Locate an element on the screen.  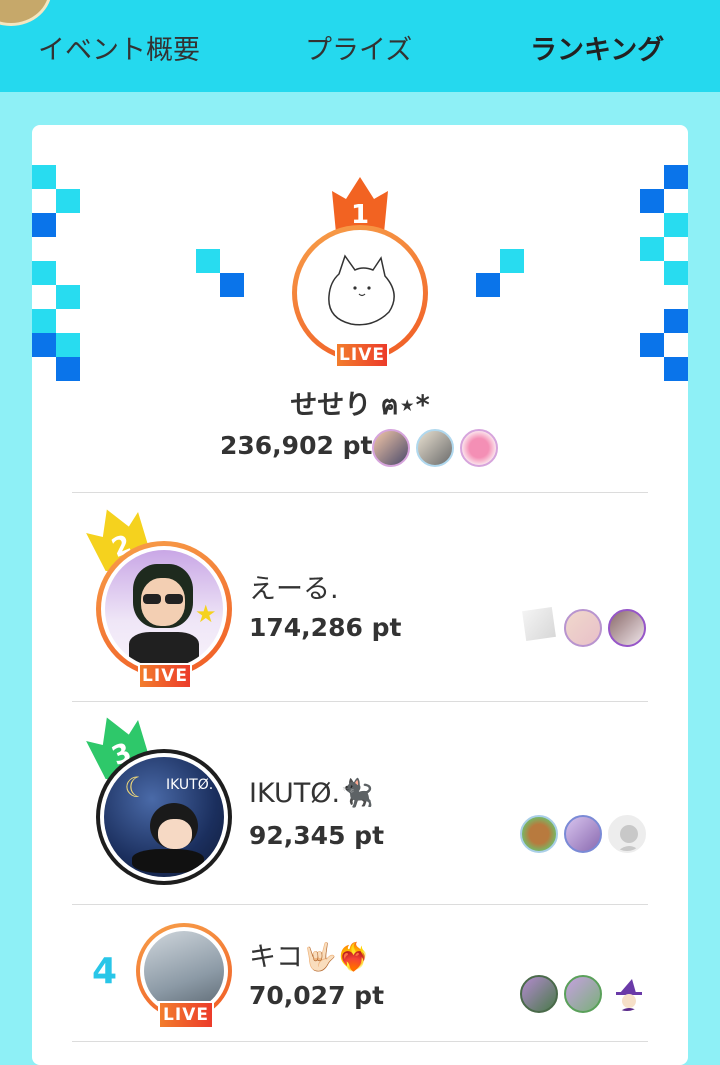
tab-event-overview: イベント概要 is located at coordinates (119, 47).